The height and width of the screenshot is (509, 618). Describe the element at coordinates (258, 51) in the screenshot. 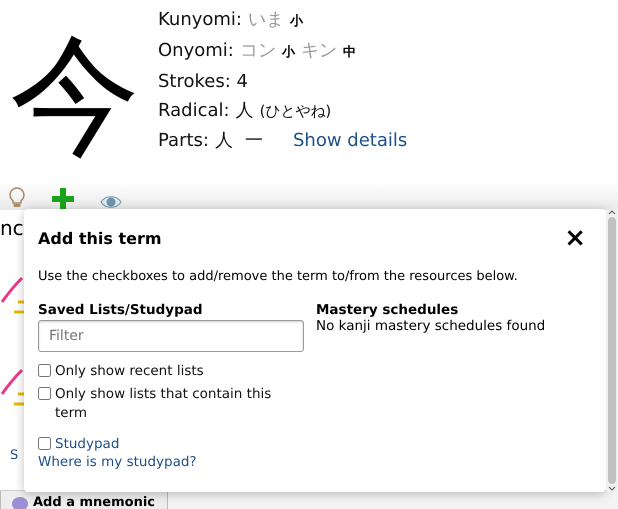

I see `reading-text: コン` at that location.